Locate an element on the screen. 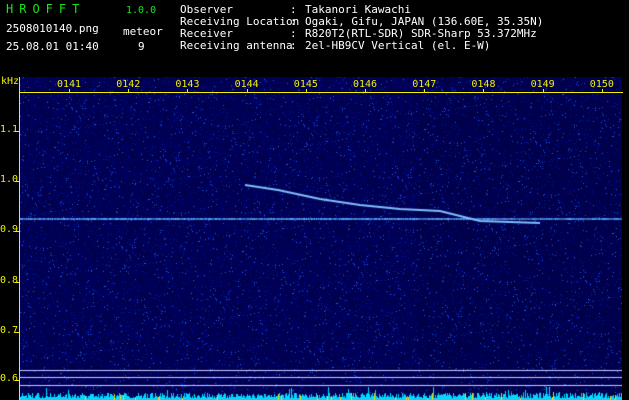 The height and width of the screenshot is (400, 629). frequency-tick-label: 0.9 is located at coordinates (9, 229).